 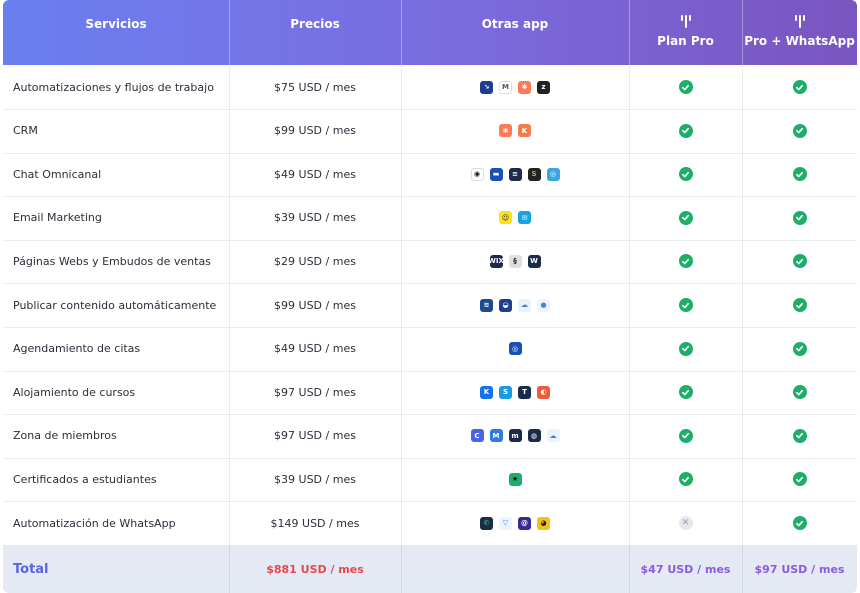 I want to click on other-apps: C Mm ◍ ☁, so click(x=515, y=436).